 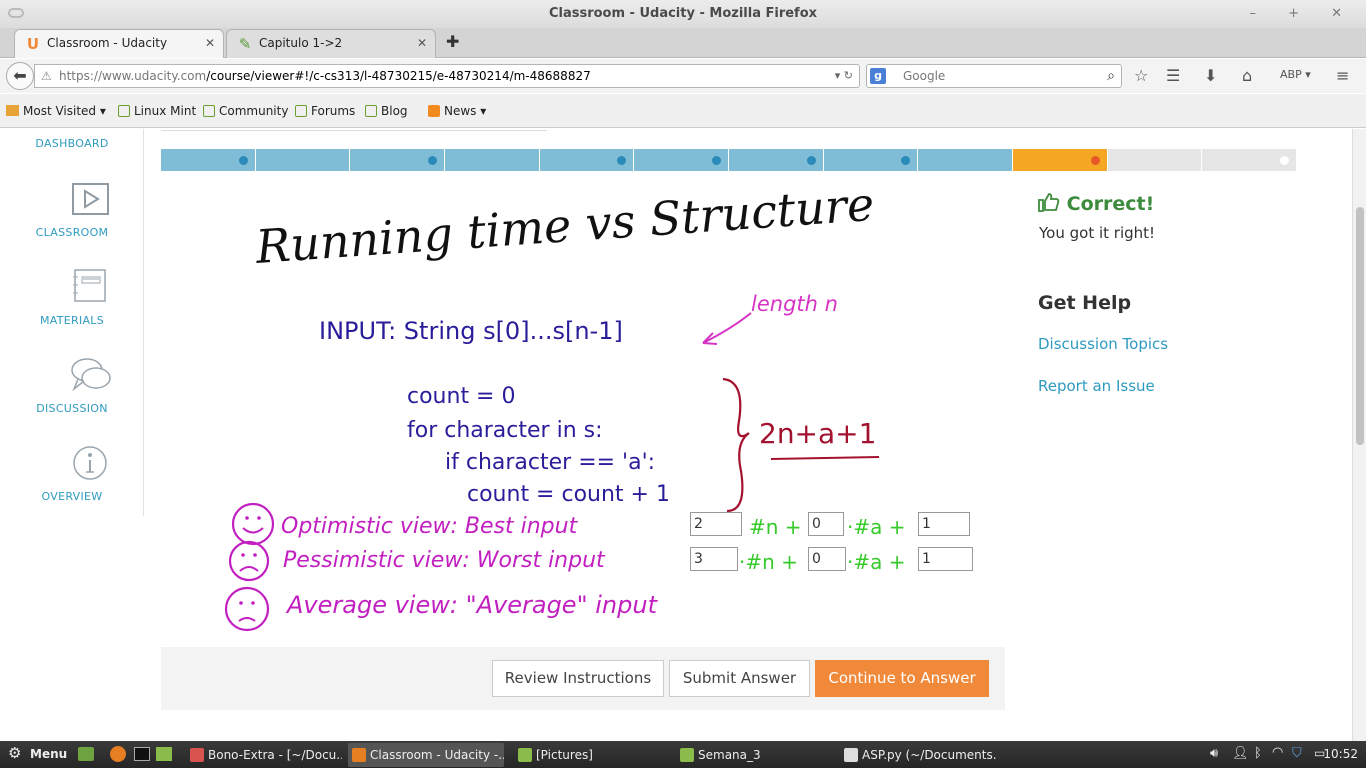 I want to click on sidebar-item-discussion: DISCUSSION, so click(x=72, y=408).